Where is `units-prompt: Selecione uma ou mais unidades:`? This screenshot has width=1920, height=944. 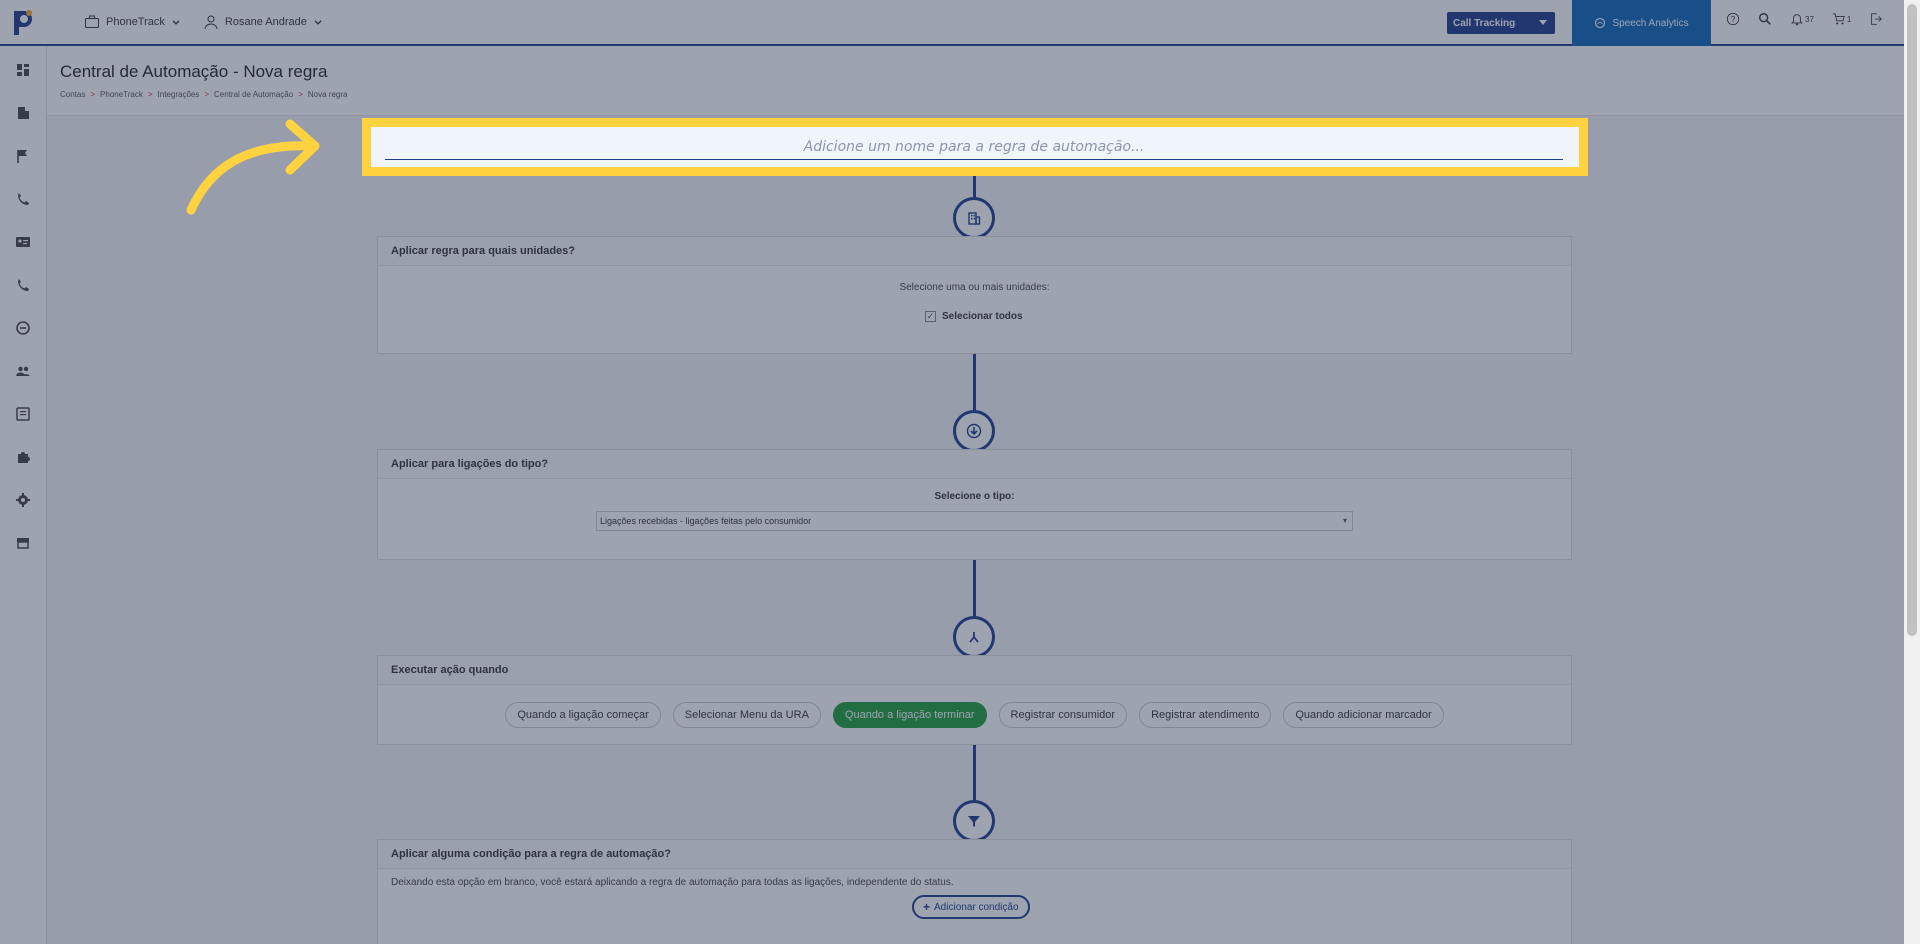 units-prompt: Selecione uma ou mais unidades: is located at coordinates (974, 287).